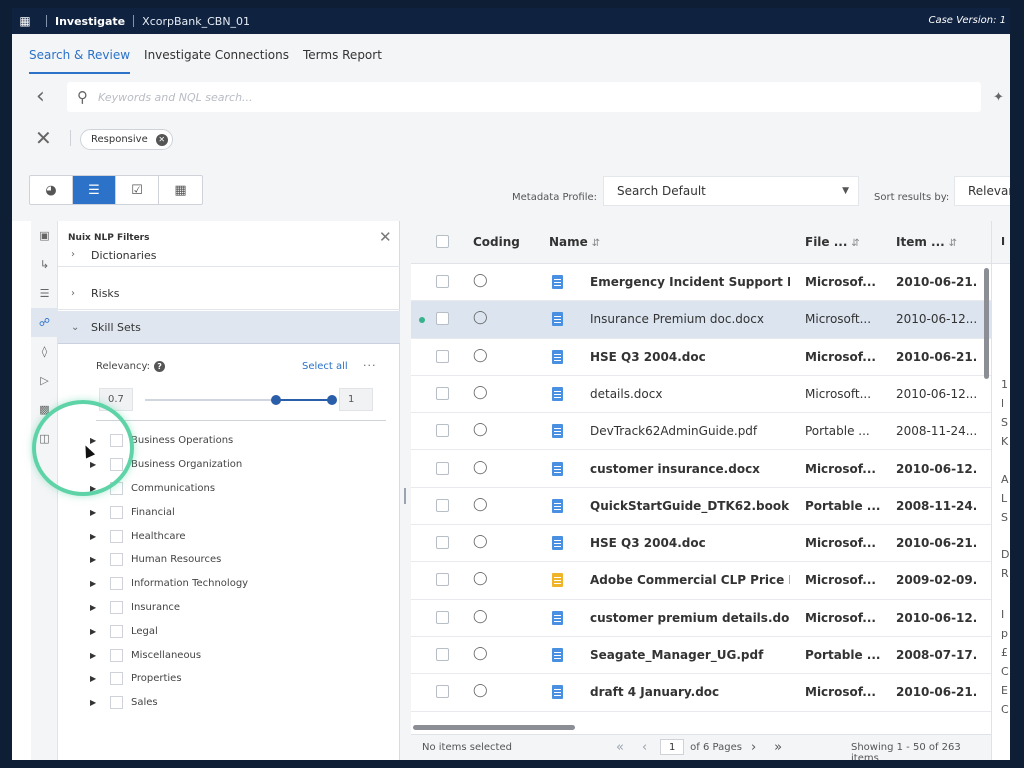 The width and height of the screenshot is (1024, 768). I want to click on skill-item: ▶ Properties, so click(229, 679).